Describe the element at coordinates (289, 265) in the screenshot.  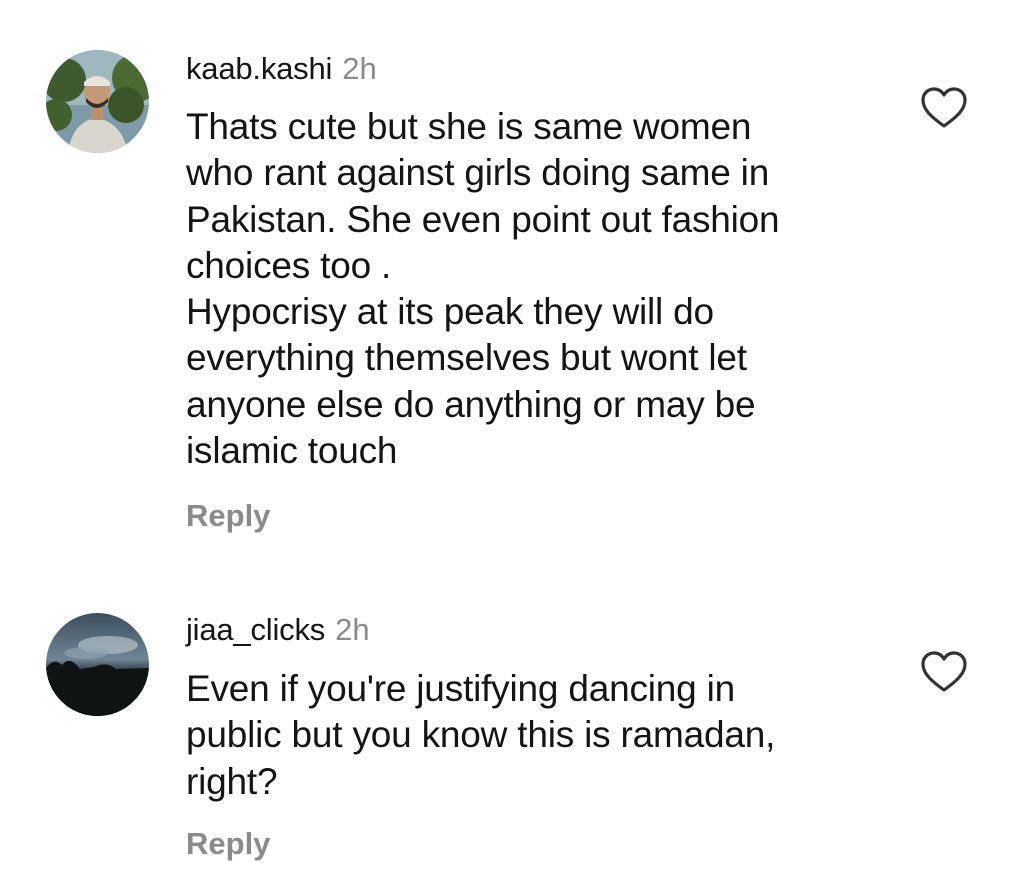
I see `comment-line: choices too .` at that location.